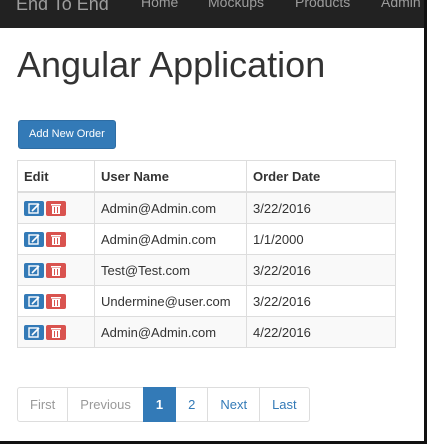 This screenshot has width=427, height=444. What do you see at coordinates (105, 404) in the screenshot?
I see `pagination-previous: Previous` at bounding box center [105, 404].